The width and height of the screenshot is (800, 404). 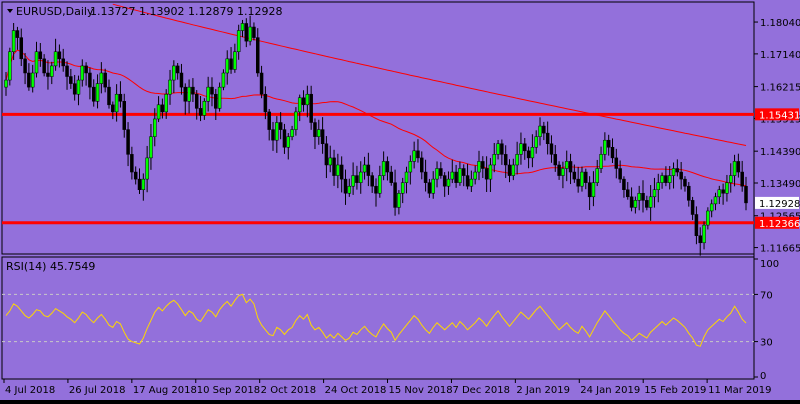 I want to click on level-price-label-2: 1.12366, so click(x=779, y=224).